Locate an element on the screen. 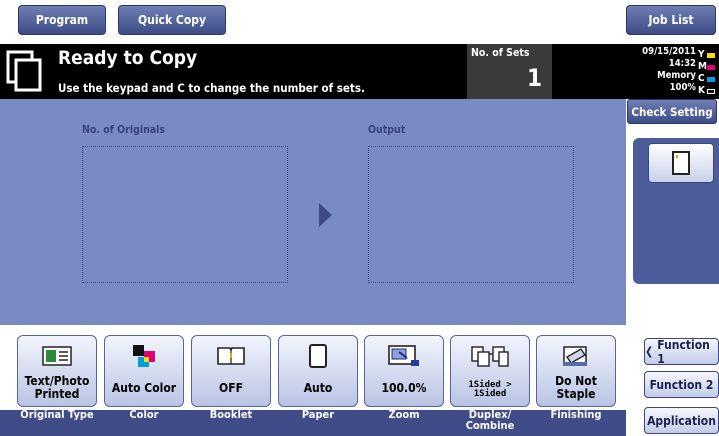 This screenshot has width=719, height=436. function-1-arrow-icon: ❮ is located at coordinates (649, 351).